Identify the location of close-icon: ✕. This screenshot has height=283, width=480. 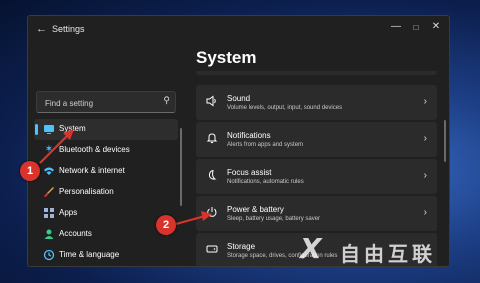
(436, 26).